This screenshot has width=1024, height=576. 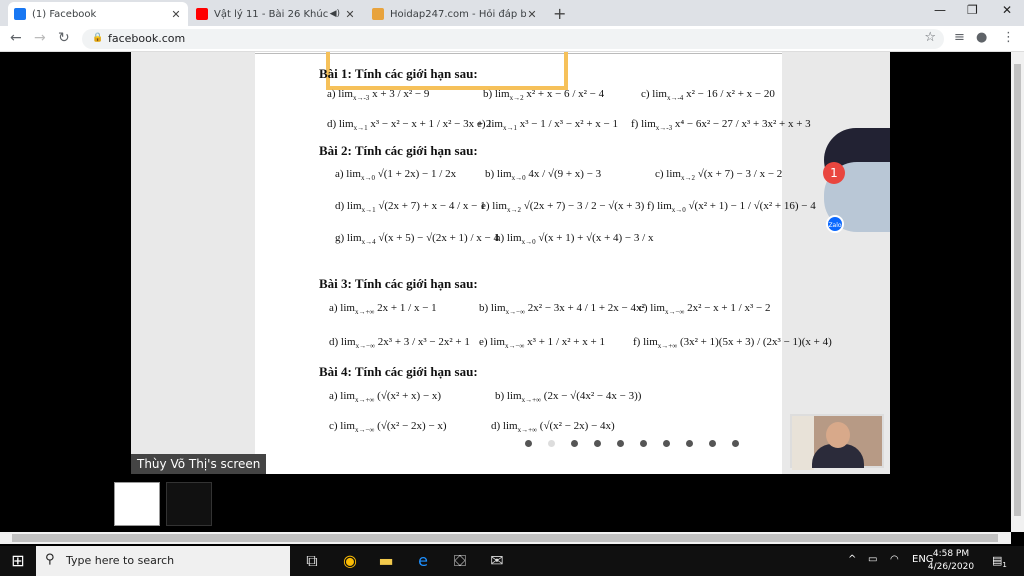 What do you see at coordinates (1017, 292) in the screenshot?
I see `vertical-scrollbar` at bounding box center [1017, 292].